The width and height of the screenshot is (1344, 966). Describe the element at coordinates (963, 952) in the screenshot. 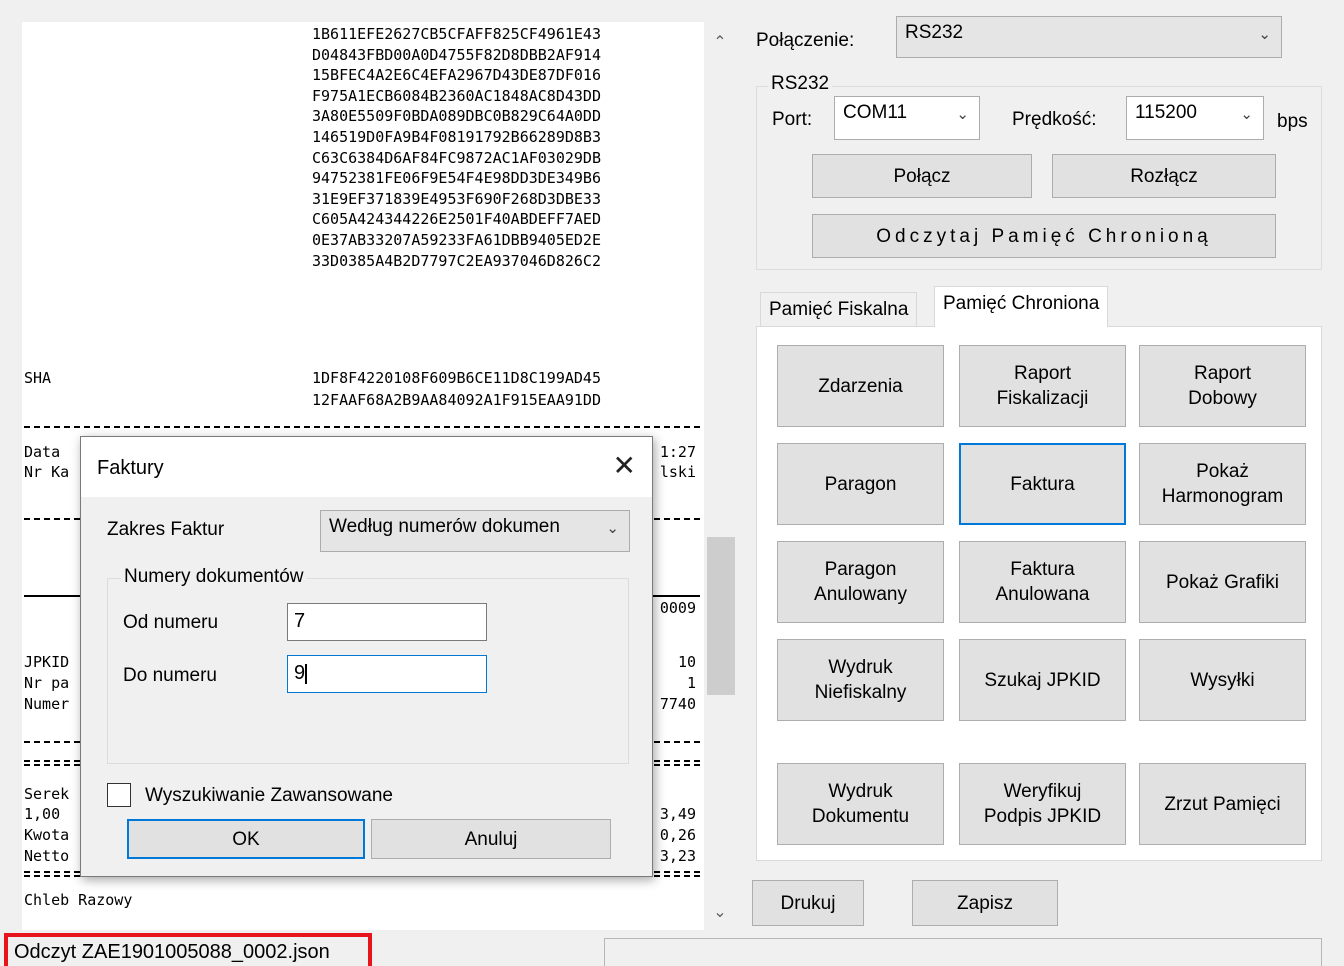

I see `status-field` at that location.